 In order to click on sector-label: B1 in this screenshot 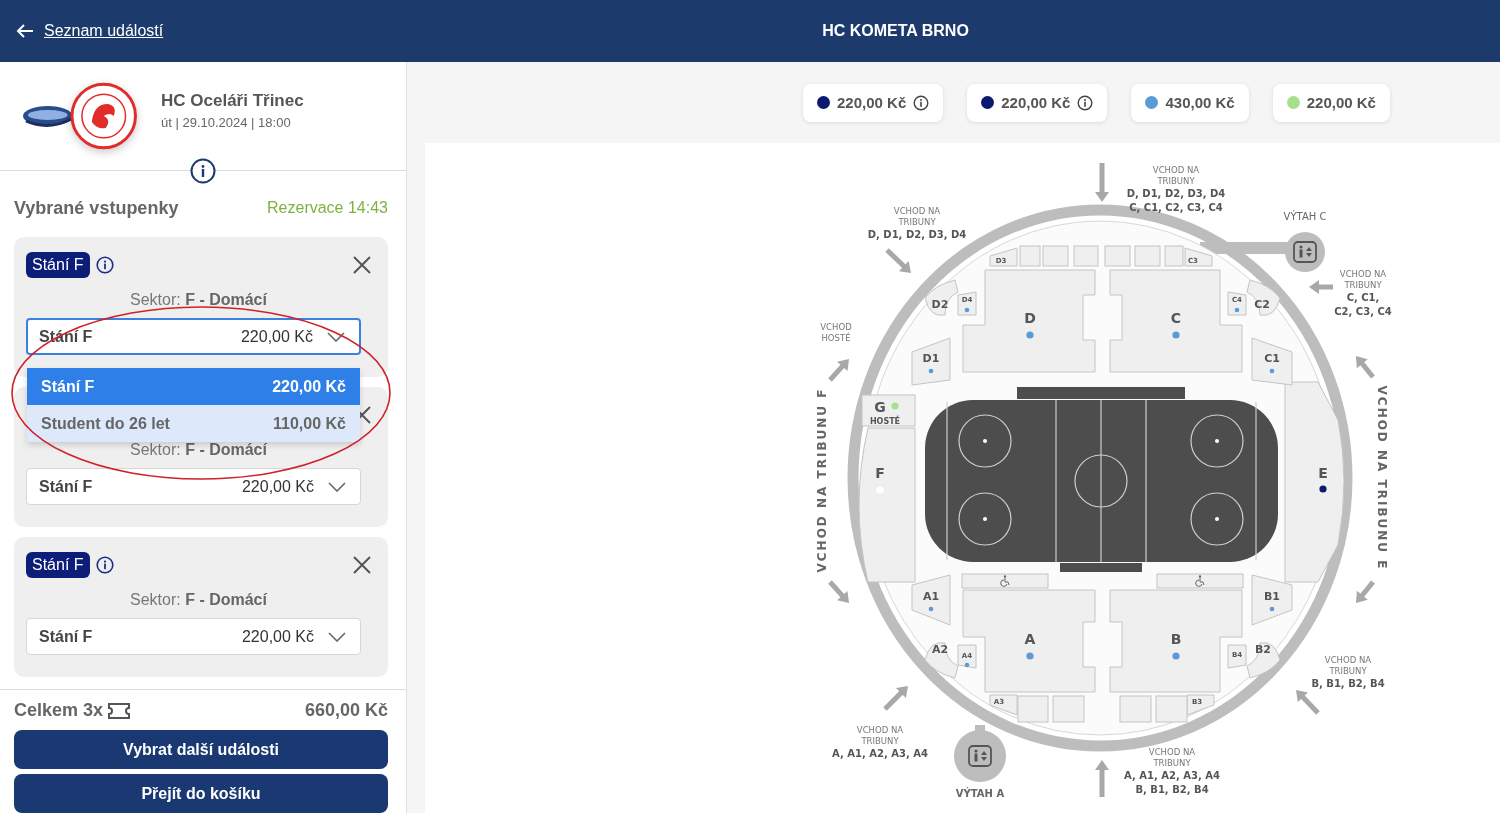, I will do `click(1272, 596)`.